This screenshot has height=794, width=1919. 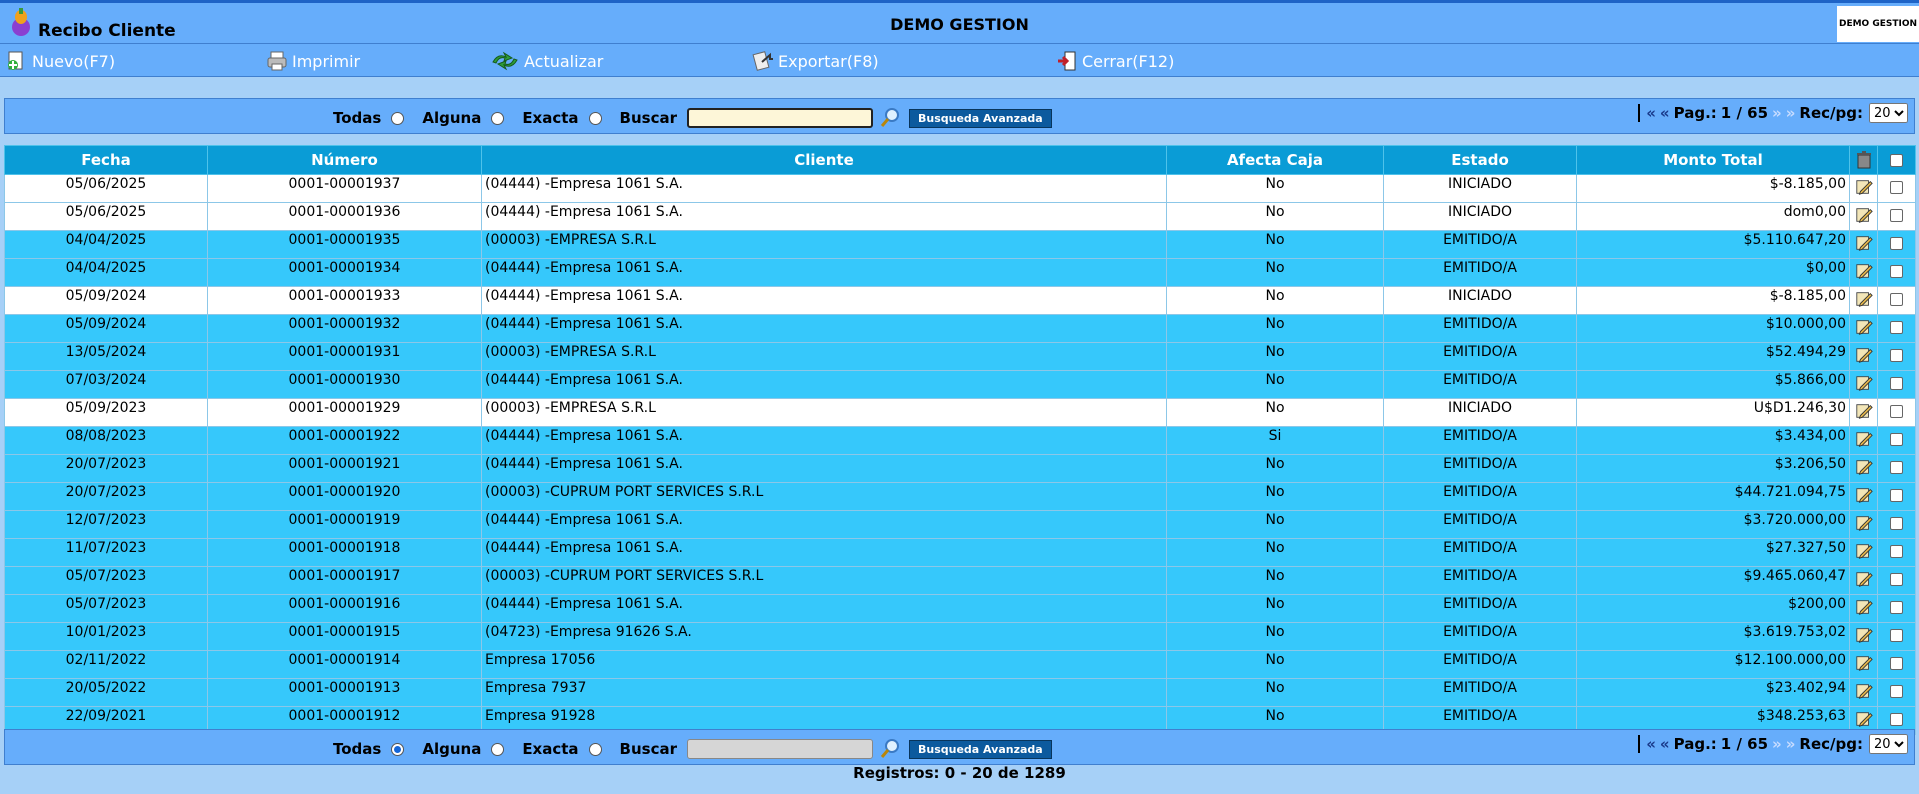 I want to click on col-monto-total: Monto Total, so click(x=1713, y=160).